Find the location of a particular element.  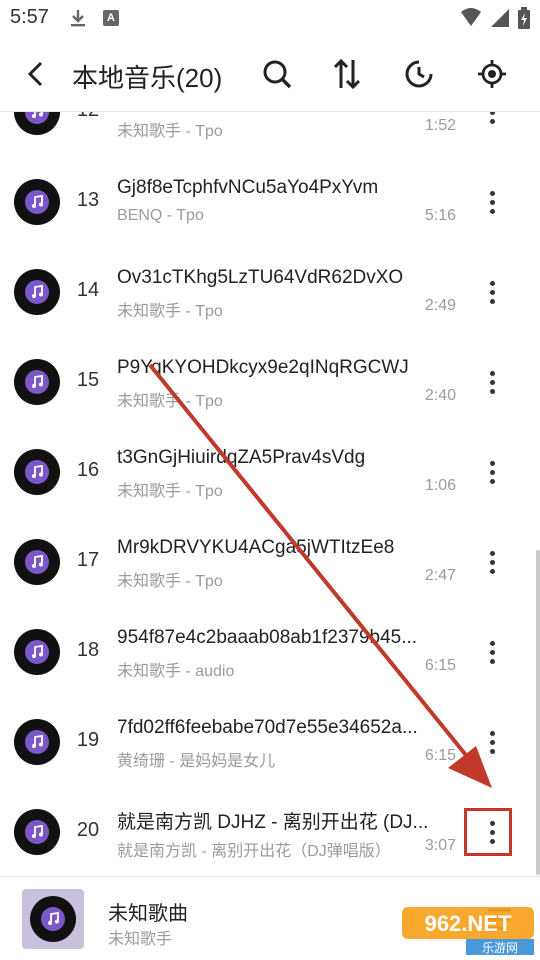

search-button is located at coordinates (277, 74).